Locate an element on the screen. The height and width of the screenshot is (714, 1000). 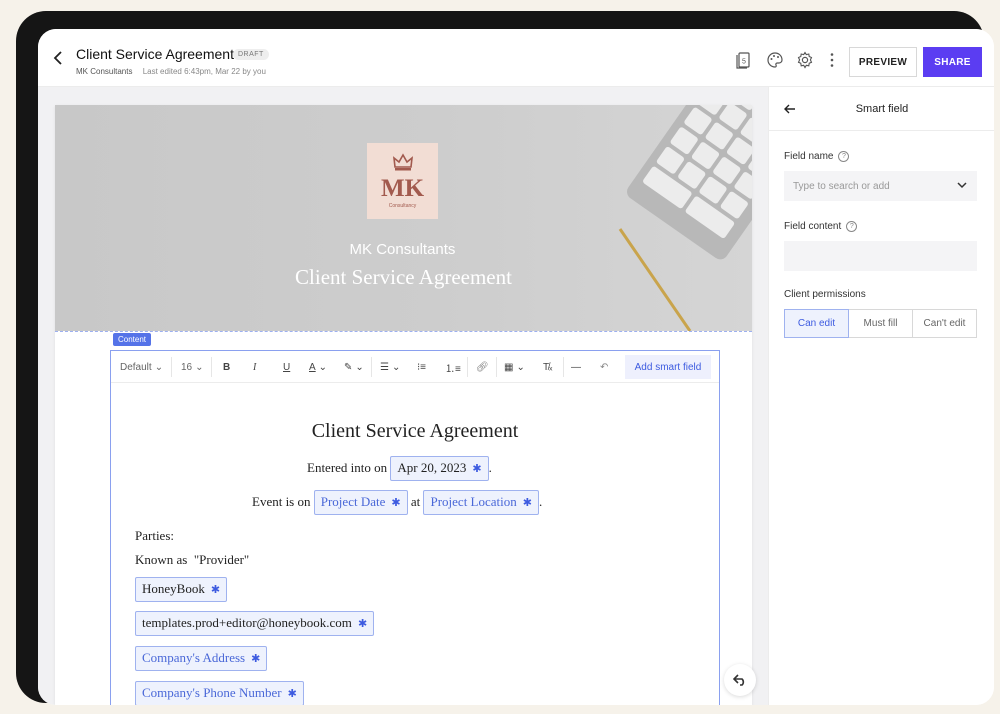
permission-can-edit: Can edit is located at coordinates (816, 323).